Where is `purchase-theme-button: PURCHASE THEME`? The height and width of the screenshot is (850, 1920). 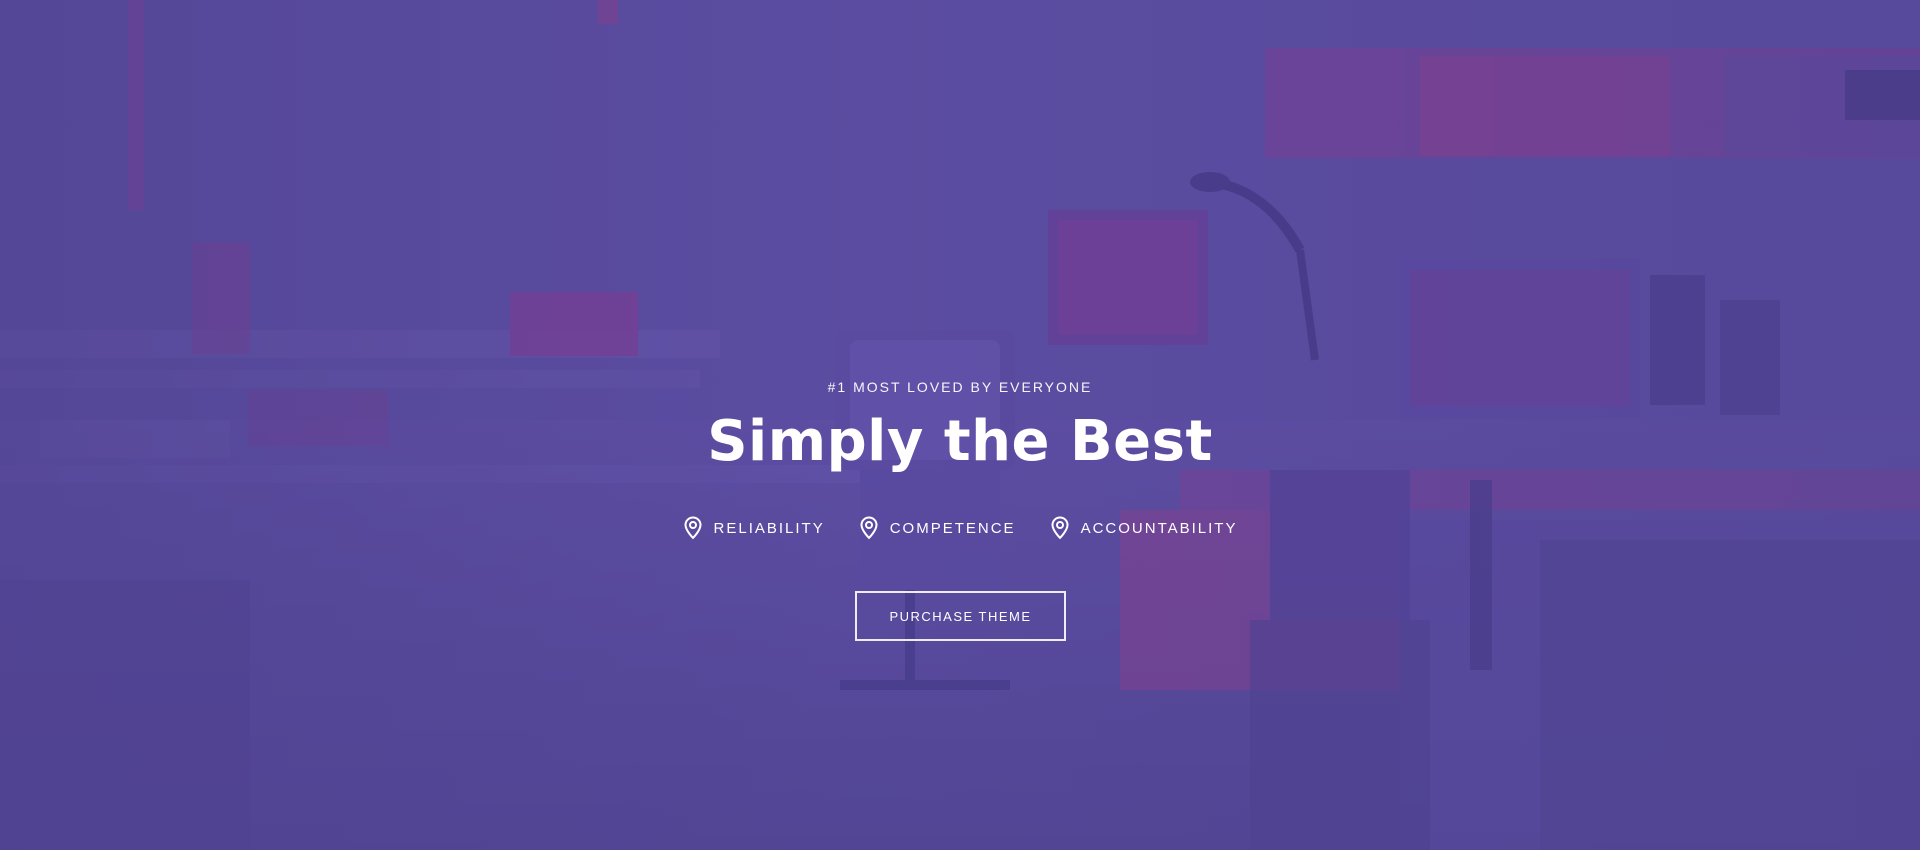
purchase-theme-button: PURCHASE THEME is located at coordinates (960, 616).